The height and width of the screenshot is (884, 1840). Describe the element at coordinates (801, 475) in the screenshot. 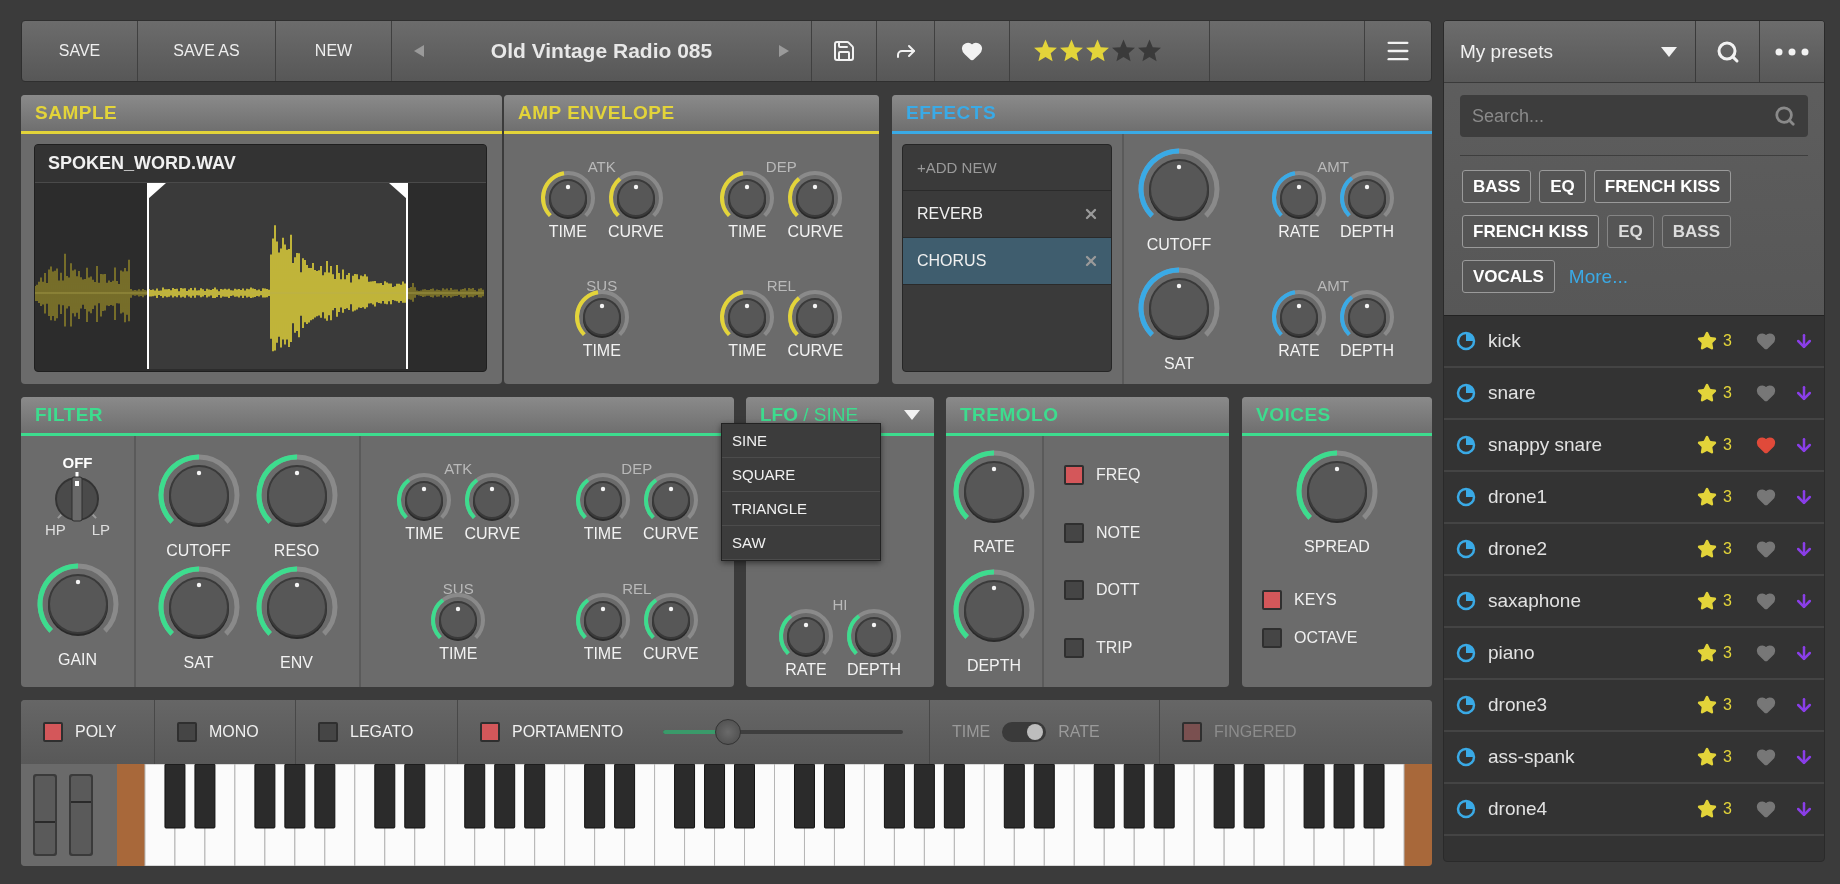

I see `menu-item: SQUARE` at that location.